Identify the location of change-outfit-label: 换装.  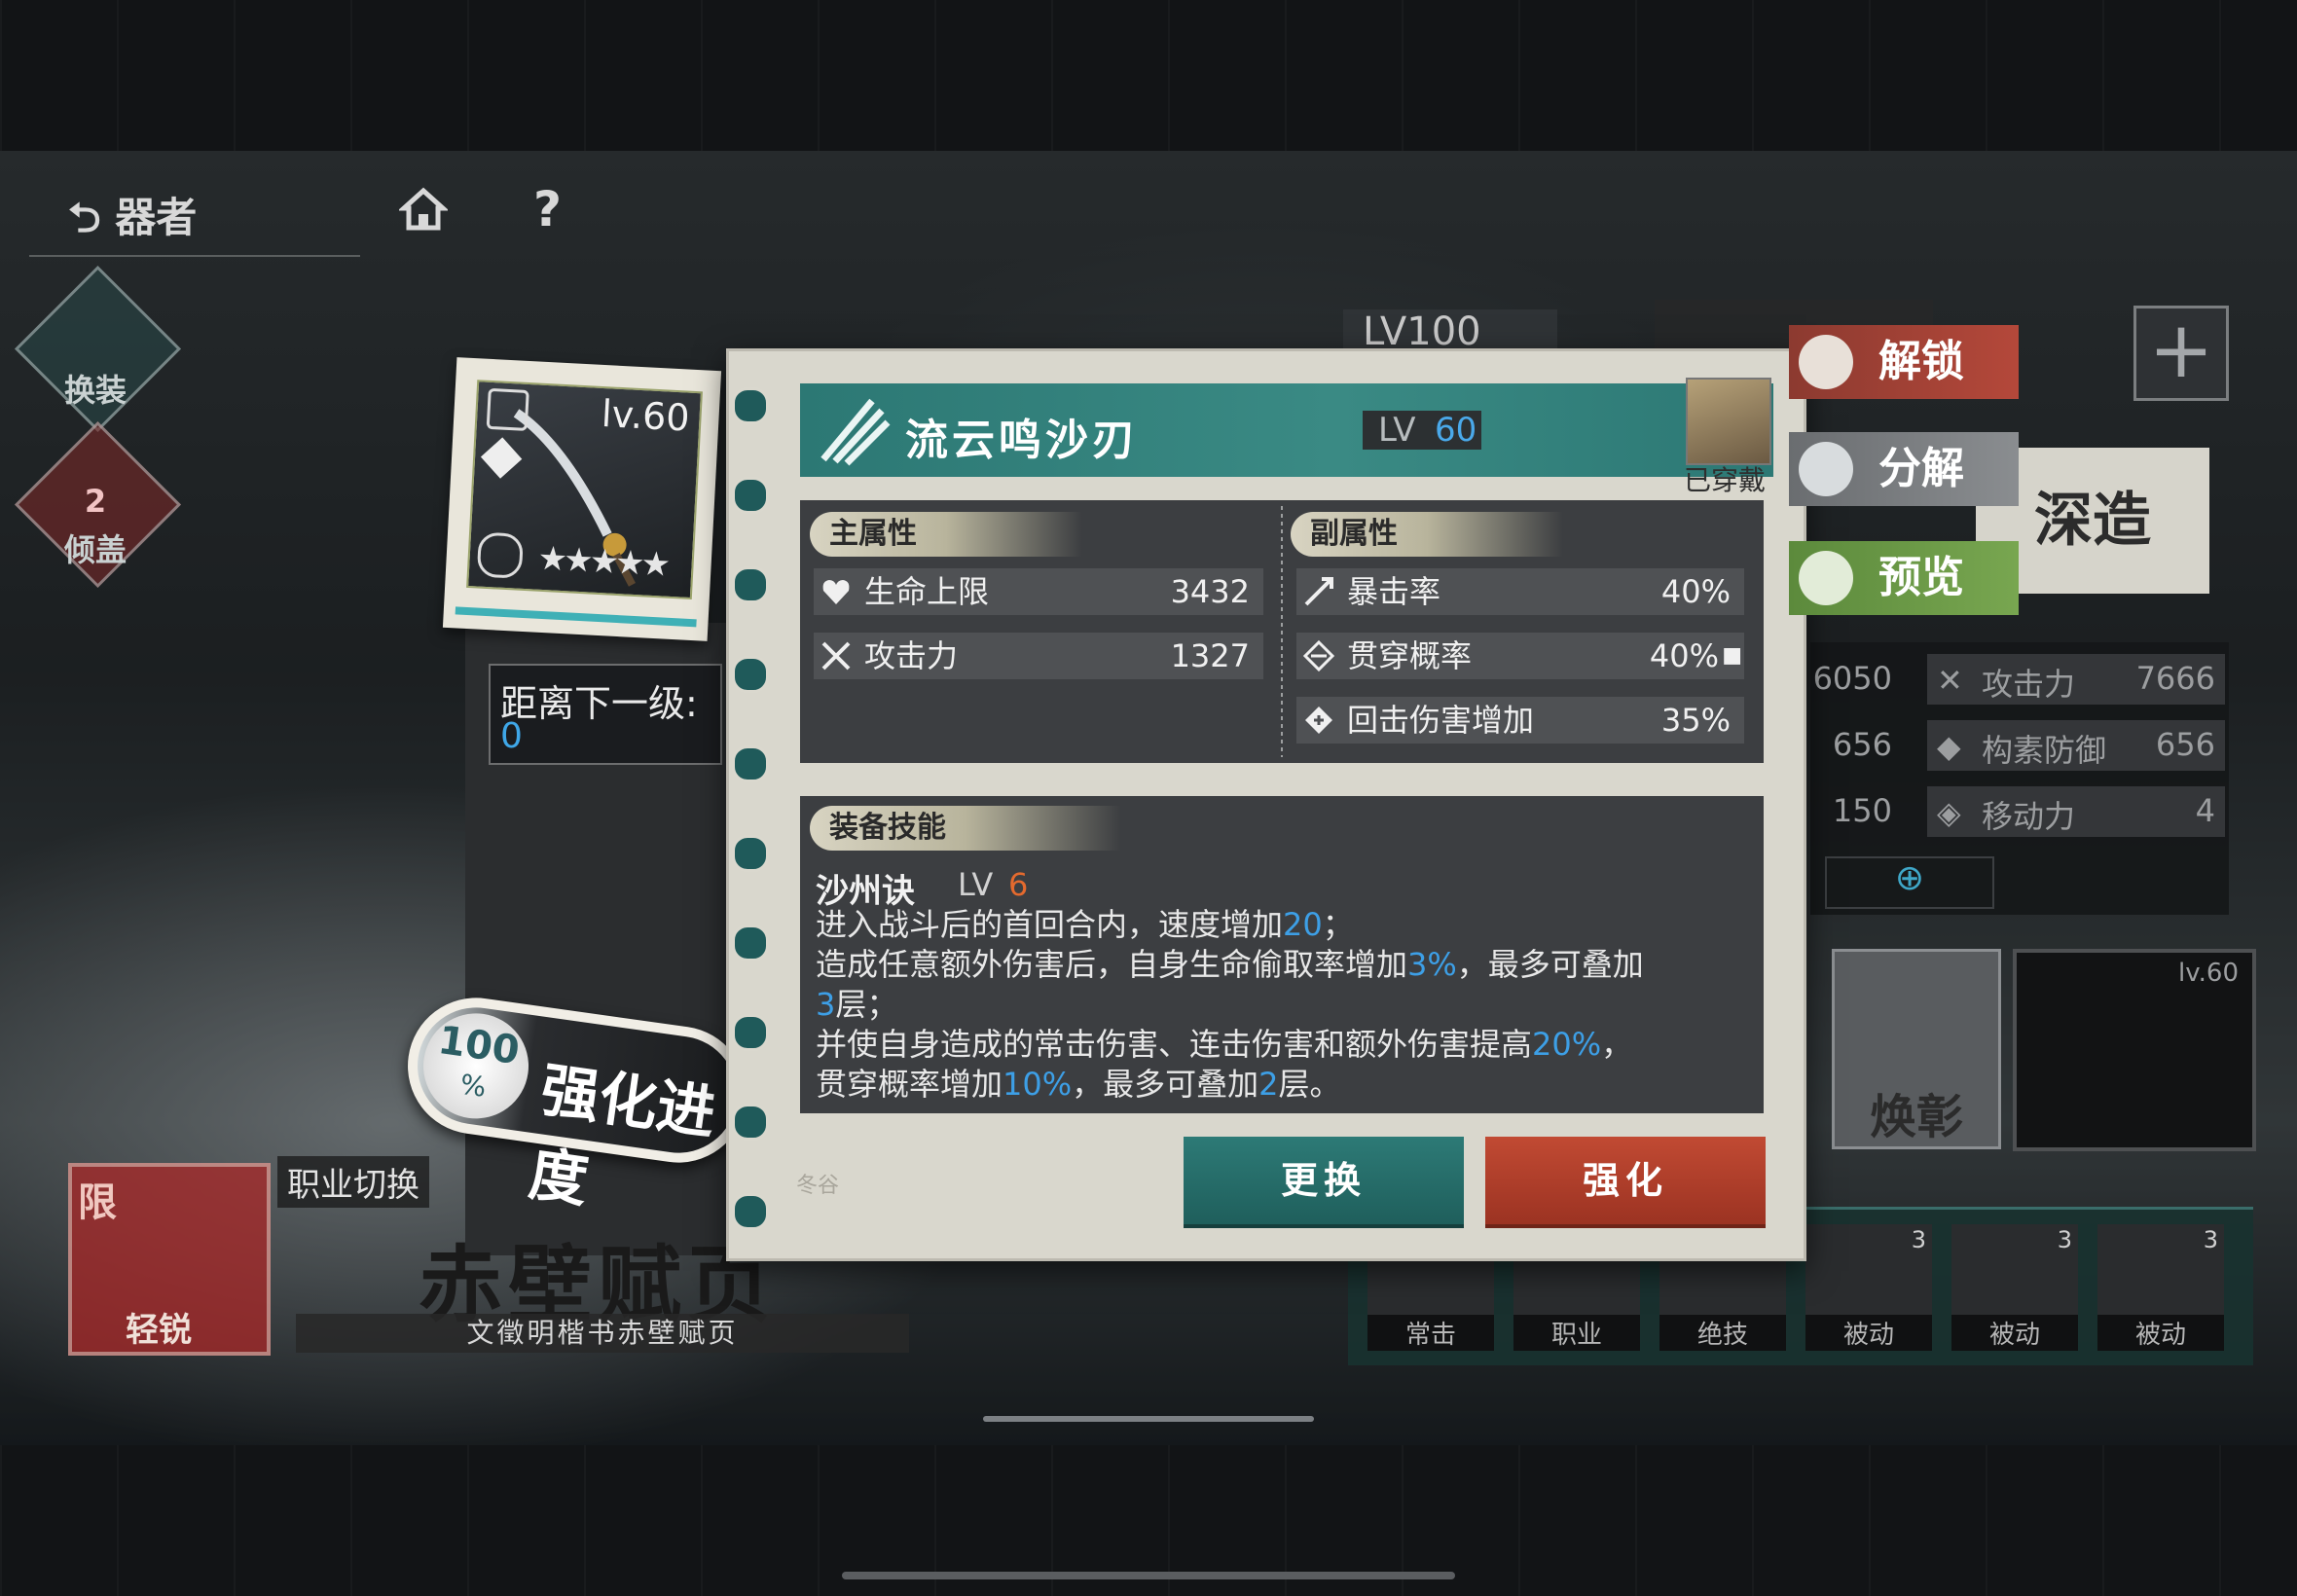
(95, 390).